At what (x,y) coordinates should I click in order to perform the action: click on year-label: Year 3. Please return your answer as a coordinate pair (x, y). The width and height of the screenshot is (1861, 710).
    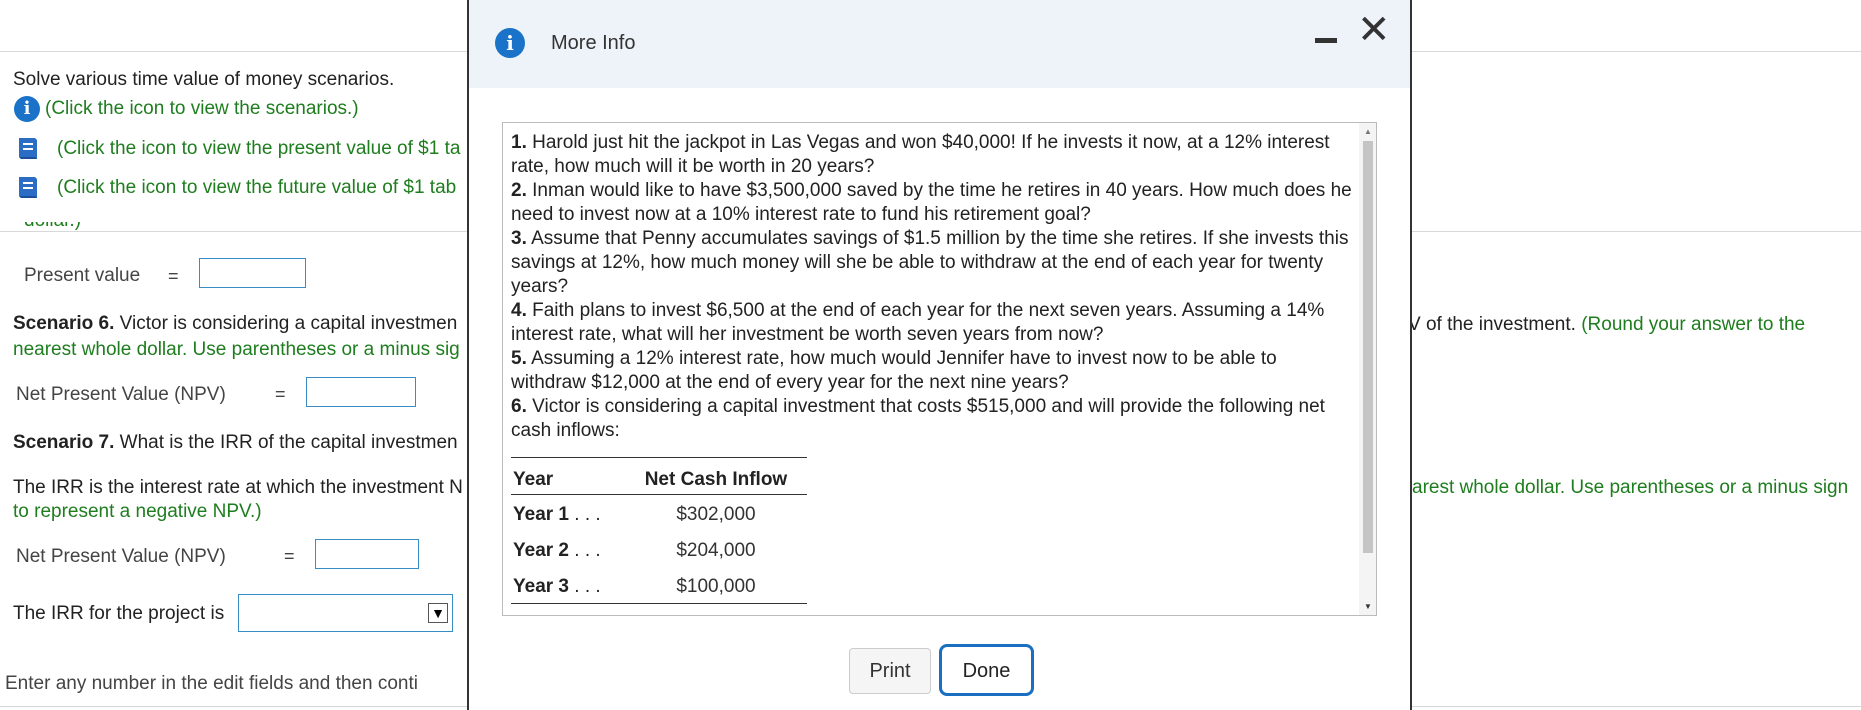
    Looking at the image, I should click on (541, 586).